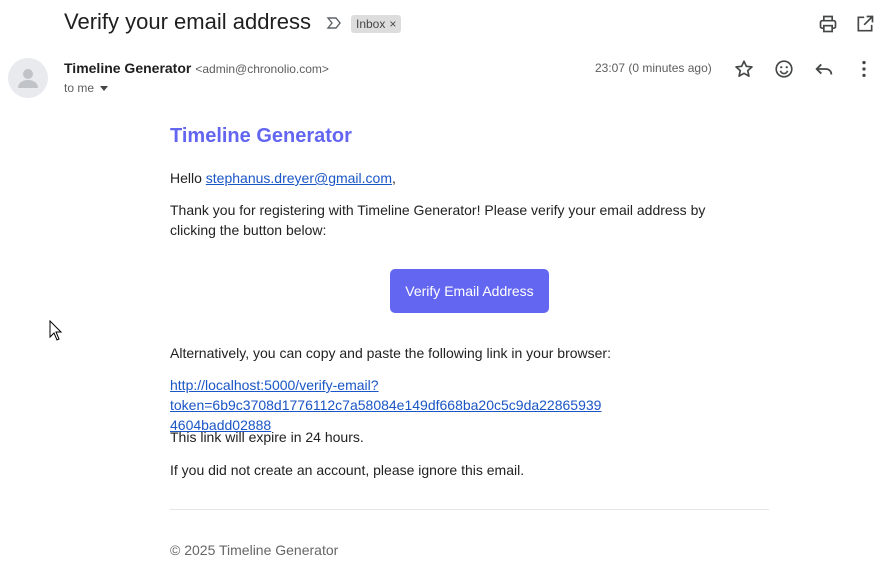 The height and width of the screenshot is (571, 888). Describe the element at coordinates (188, 178) in the screenshot. I see `greeting-prefix: Hello` at that location.